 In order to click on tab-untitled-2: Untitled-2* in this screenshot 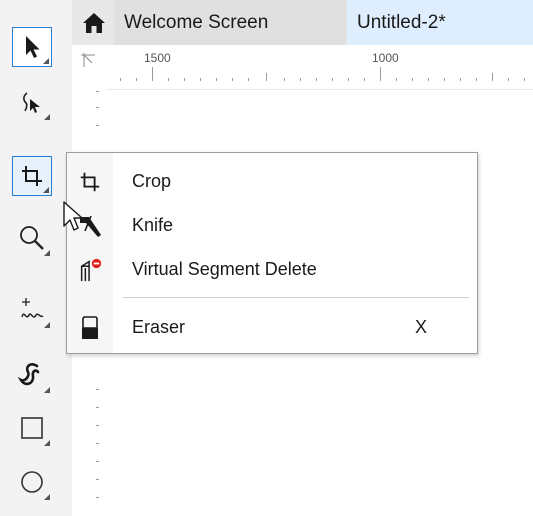, I will do `click(440, 22)`.